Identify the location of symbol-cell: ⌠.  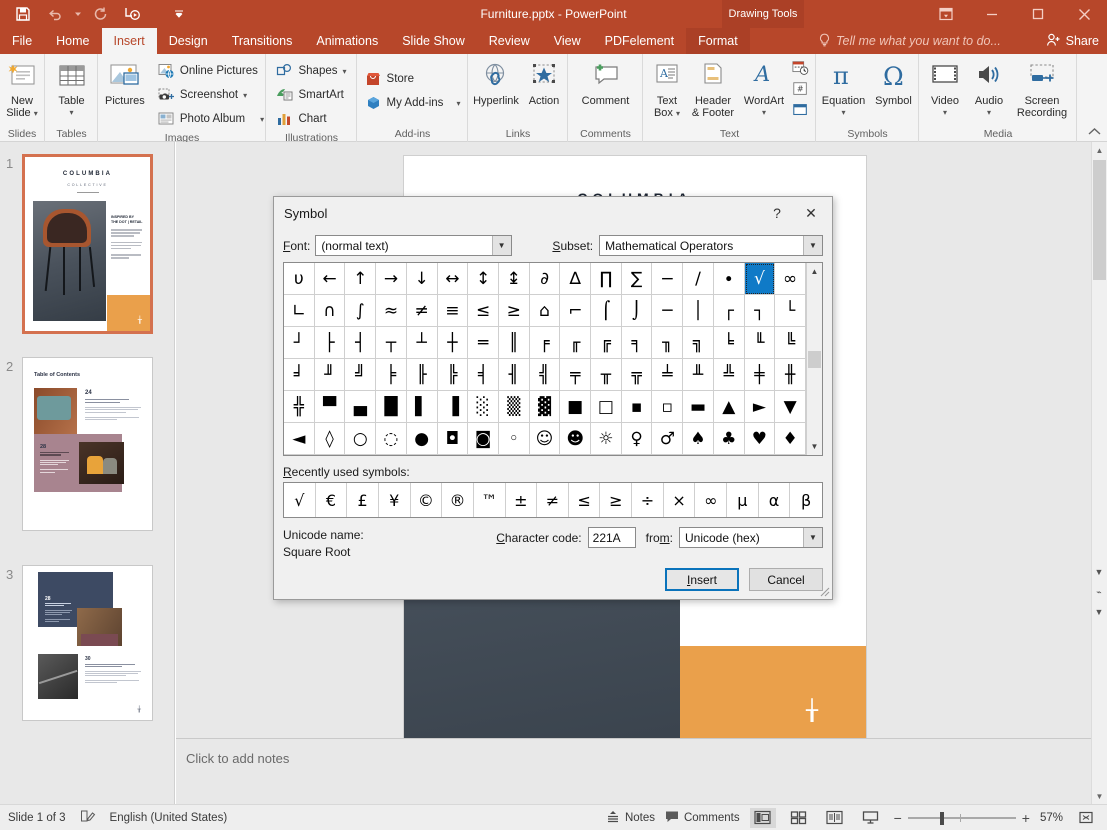
(606, 311).